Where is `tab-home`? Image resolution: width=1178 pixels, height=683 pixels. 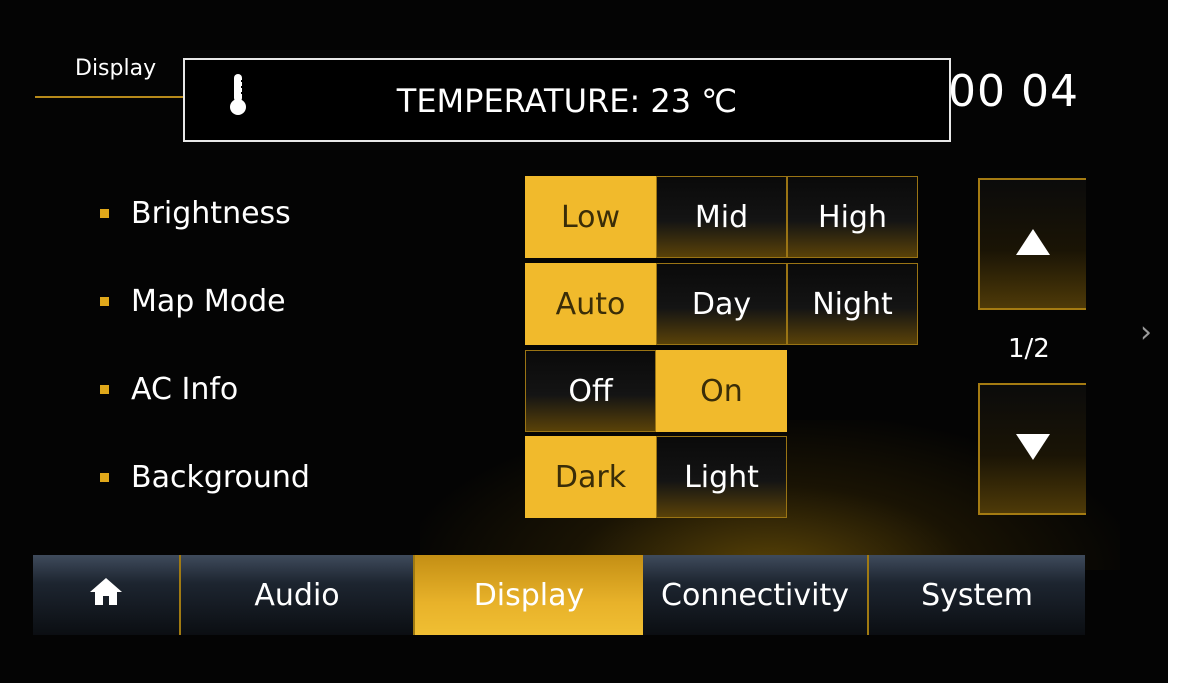
tab-home is located at coordinates (107, 595).